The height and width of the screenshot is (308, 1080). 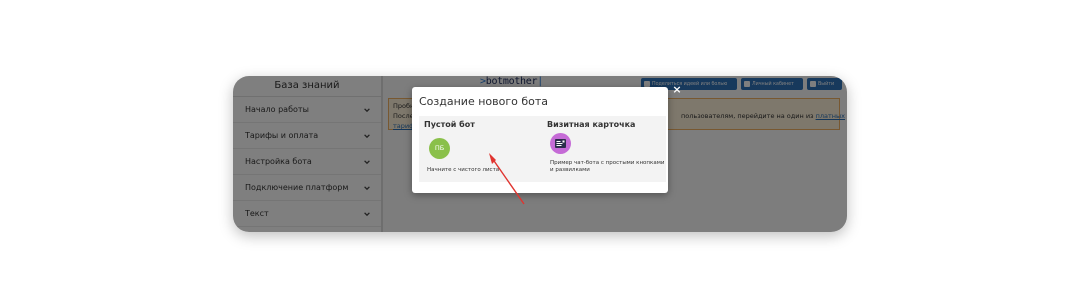 I want to click on card-description: Начните с чистого листа, so click(x=463, y=170).